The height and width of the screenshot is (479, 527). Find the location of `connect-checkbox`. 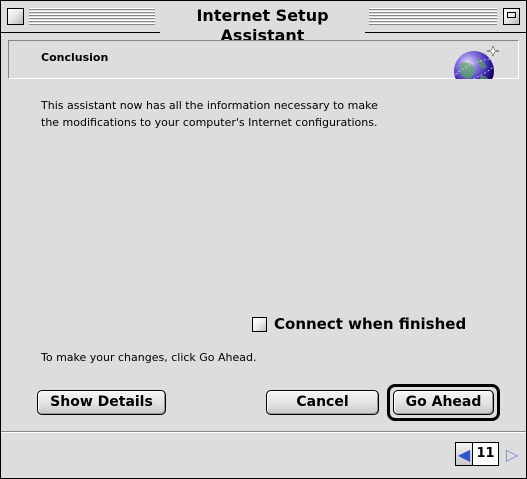

connect-checkbox is located at coordinates (259, 324).